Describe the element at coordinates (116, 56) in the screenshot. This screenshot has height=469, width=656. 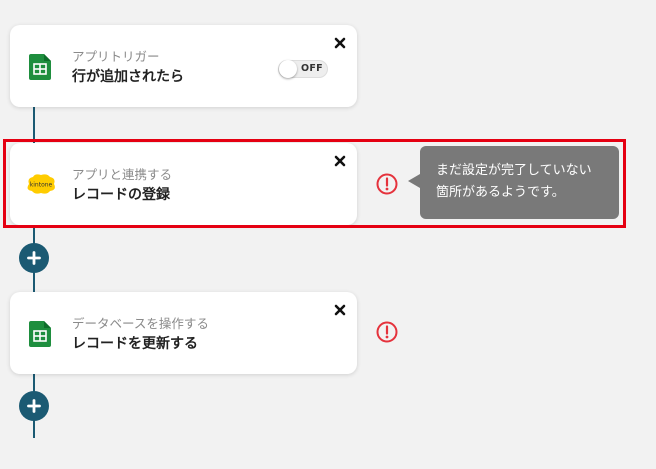
I see `step-subtitle: アプリトリガー` at that location.